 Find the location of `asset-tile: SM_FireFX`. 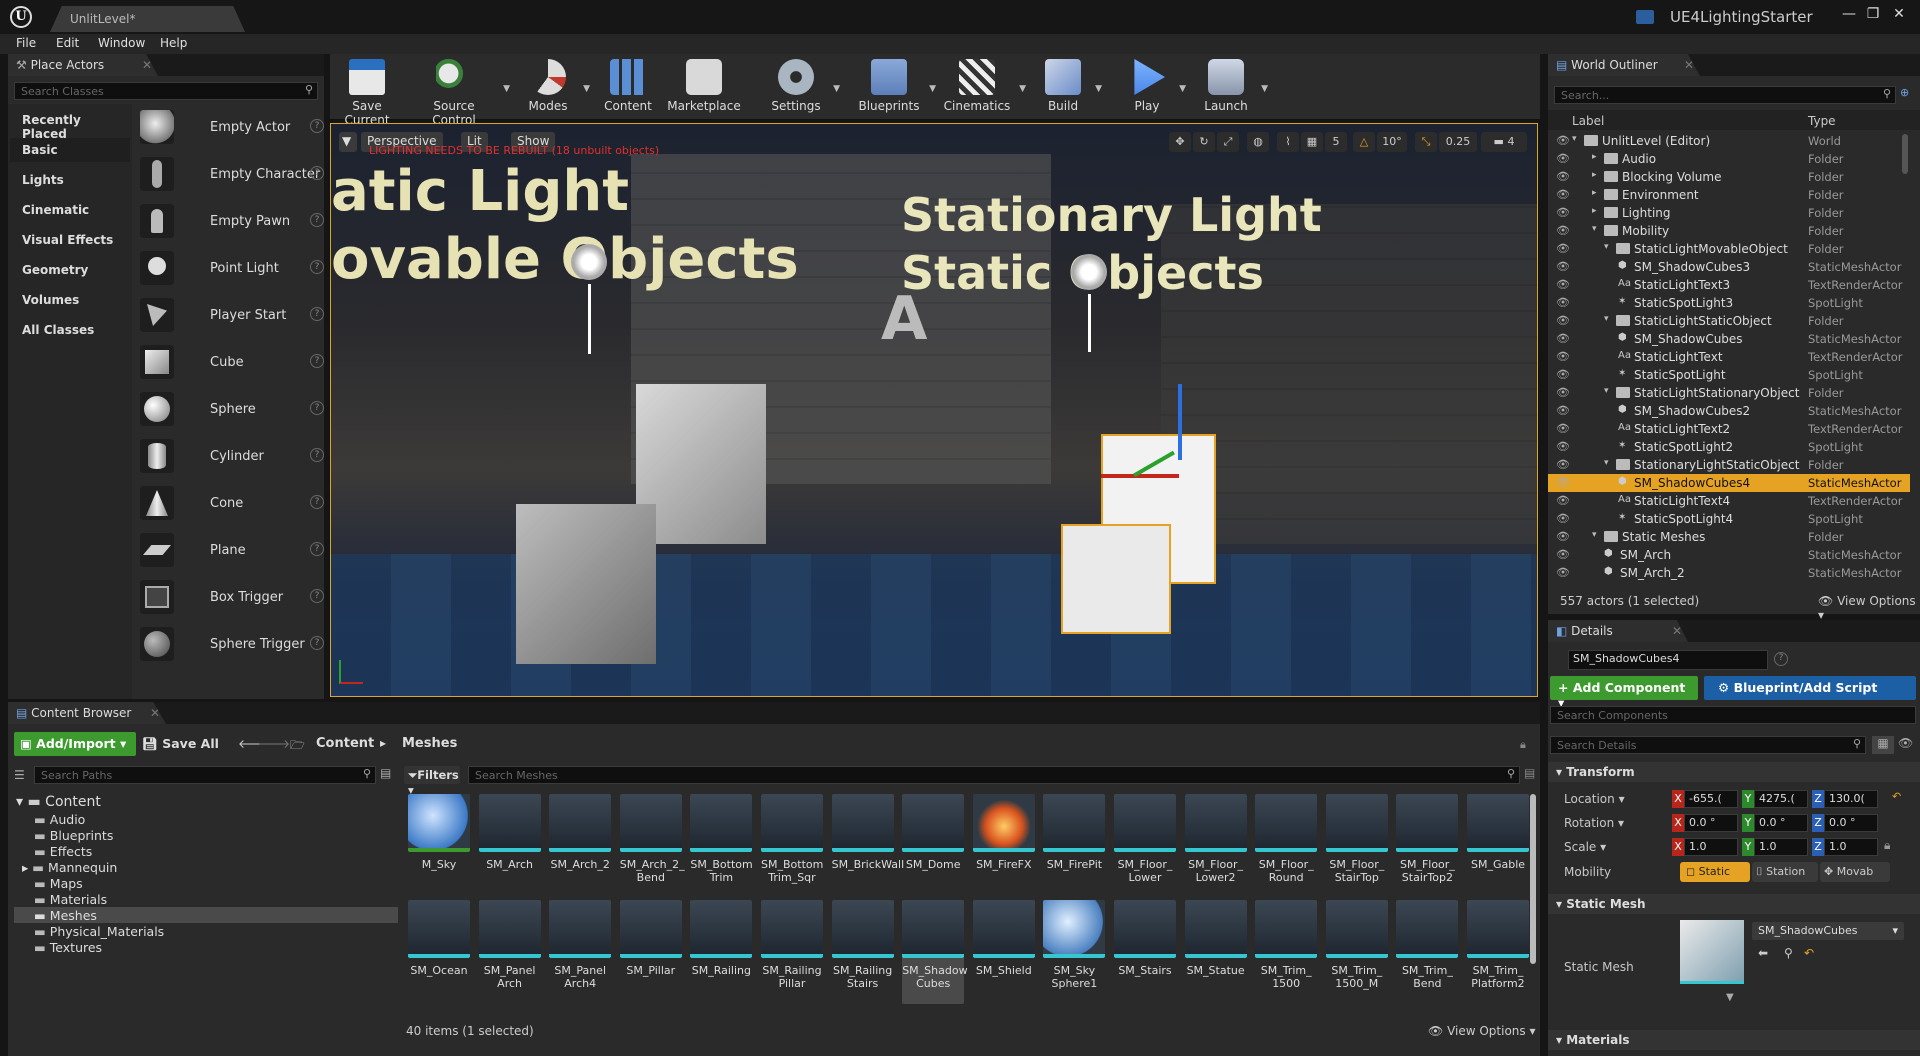

asset-tile: SM_FireFX is located at coordinates (1003, 846).